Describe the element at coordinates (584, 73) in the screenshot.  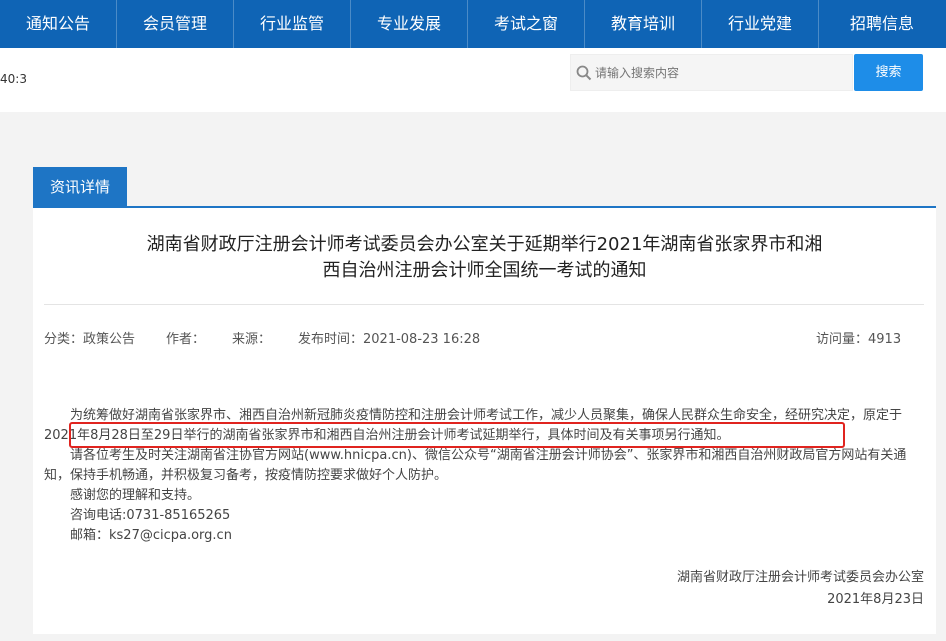
I see `search-icon` at that location.